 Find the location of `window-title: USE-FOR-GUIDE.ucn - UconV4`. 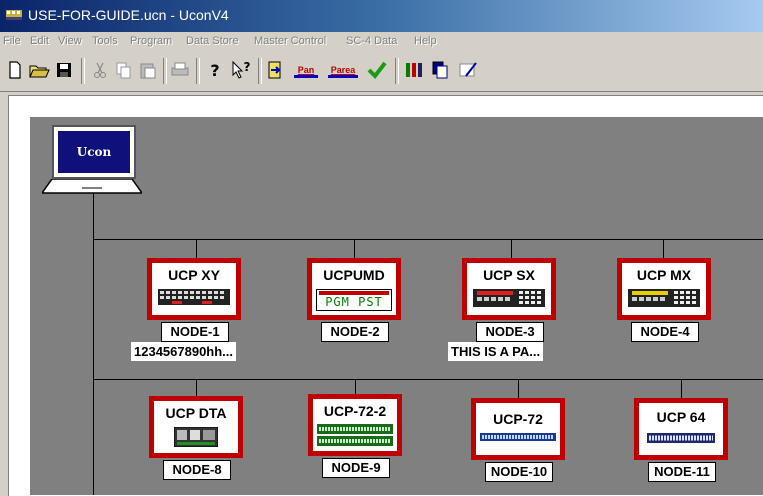

window-title: USE-FOR-GUIDE.ucn - UconV4 is located at coordinates (128, 15).